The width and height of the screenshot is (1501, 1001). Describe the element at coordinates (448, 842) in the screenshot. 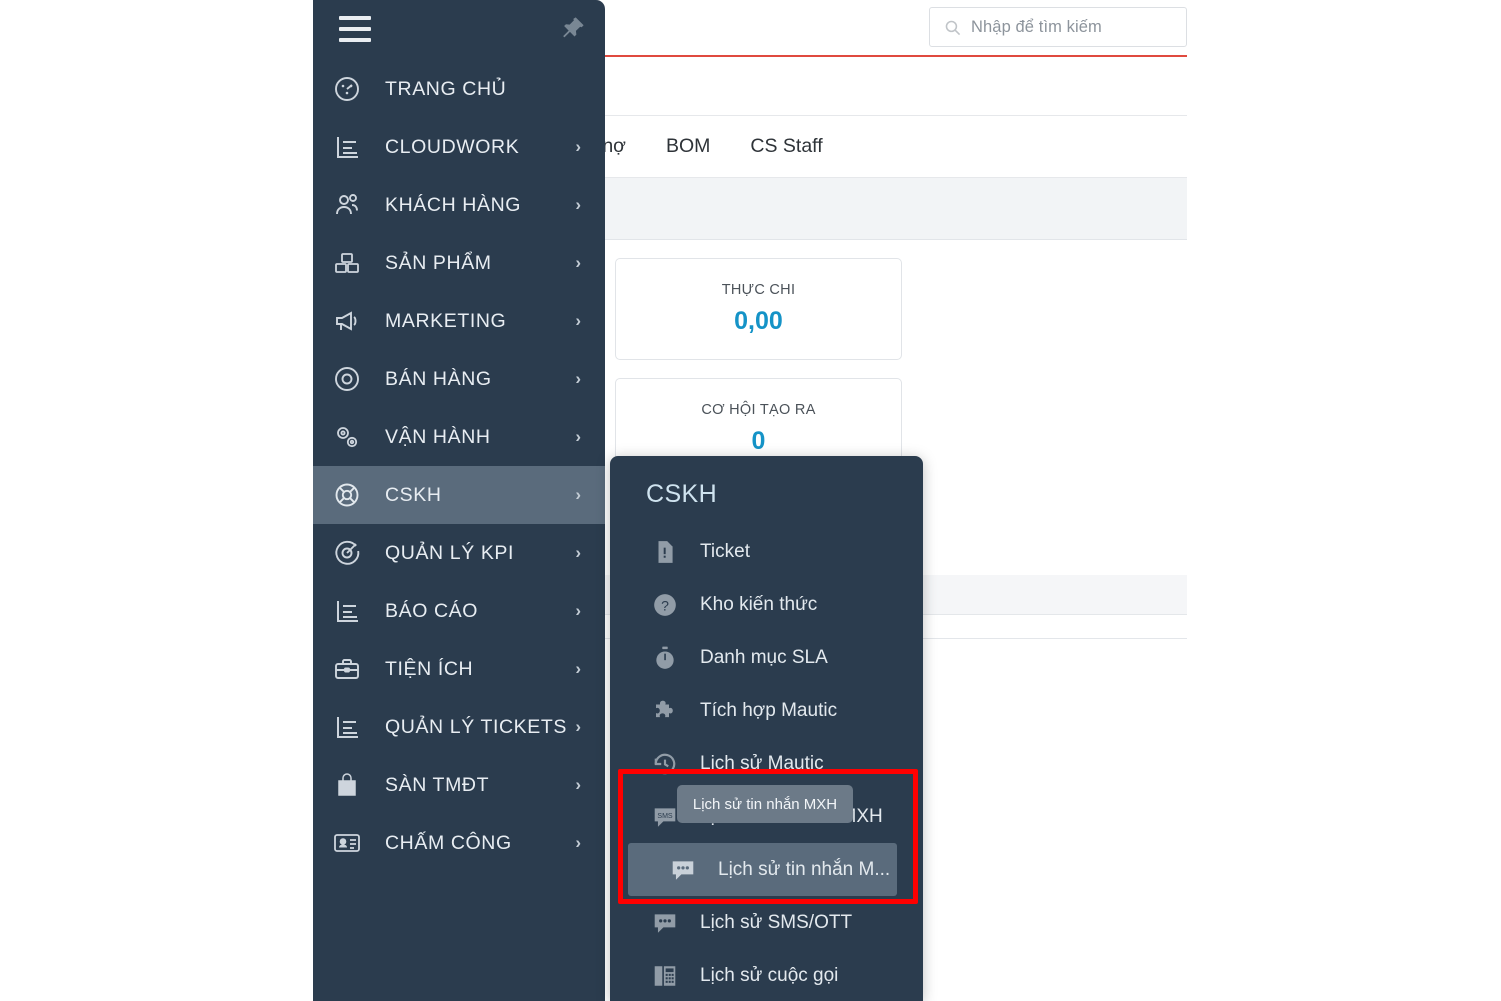

I see `sidebar-item-label: CHẤM CÔNG` at that location.